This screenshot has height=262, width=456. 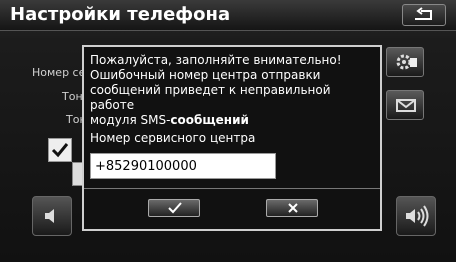 What do you see at coordinates (173, 138) in the screenshot?
I see `service-center-label: Номер сервисного центра` at bounding box center [173, 138].